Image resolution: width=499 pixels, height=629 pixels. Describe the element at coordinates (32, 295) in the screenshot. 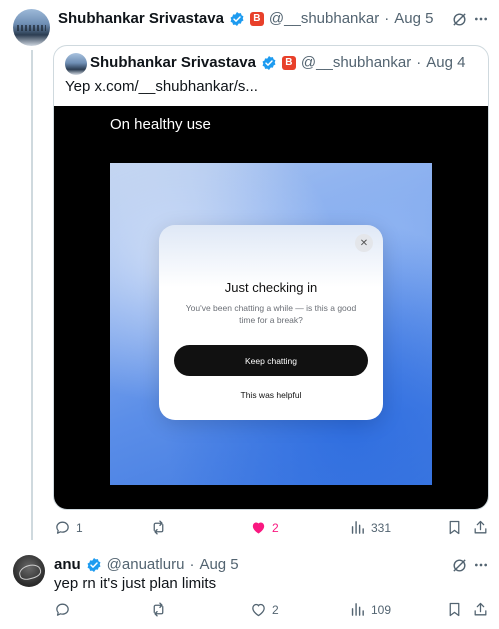

I see `thread-line` at that location.